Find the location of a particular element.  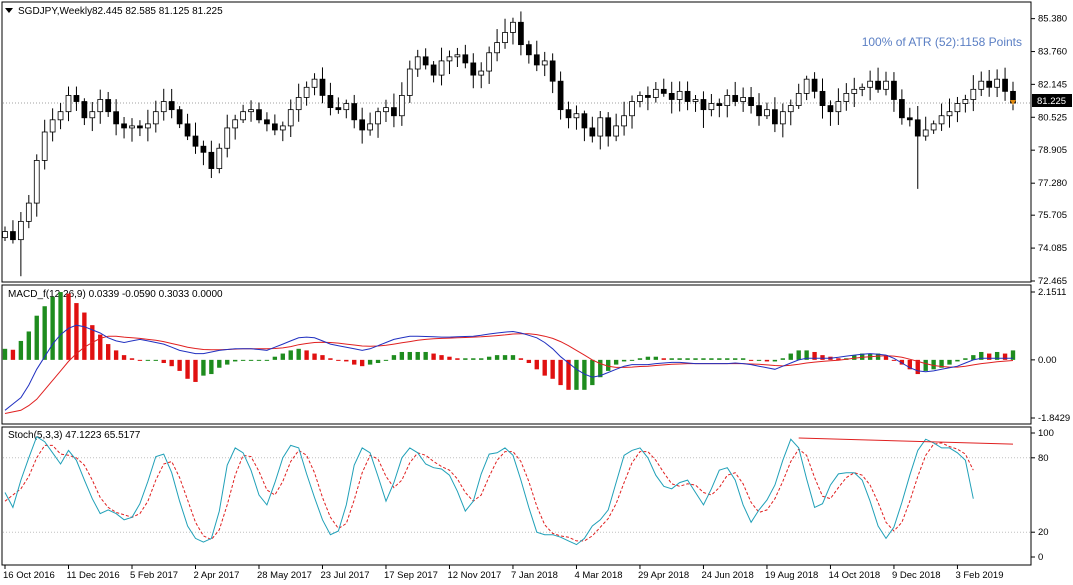

price-tick-label: 77.280 is located at coordinates (1052, 183).